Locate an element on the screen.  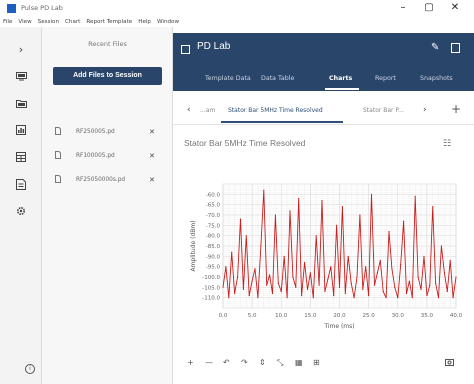
folder-icon is located at coordinates (21, 103).